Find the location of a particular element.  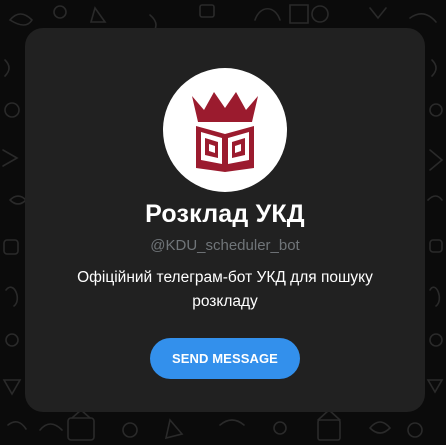

send-message-button: SEND MESSAGE is located at coordinates (225, 358).